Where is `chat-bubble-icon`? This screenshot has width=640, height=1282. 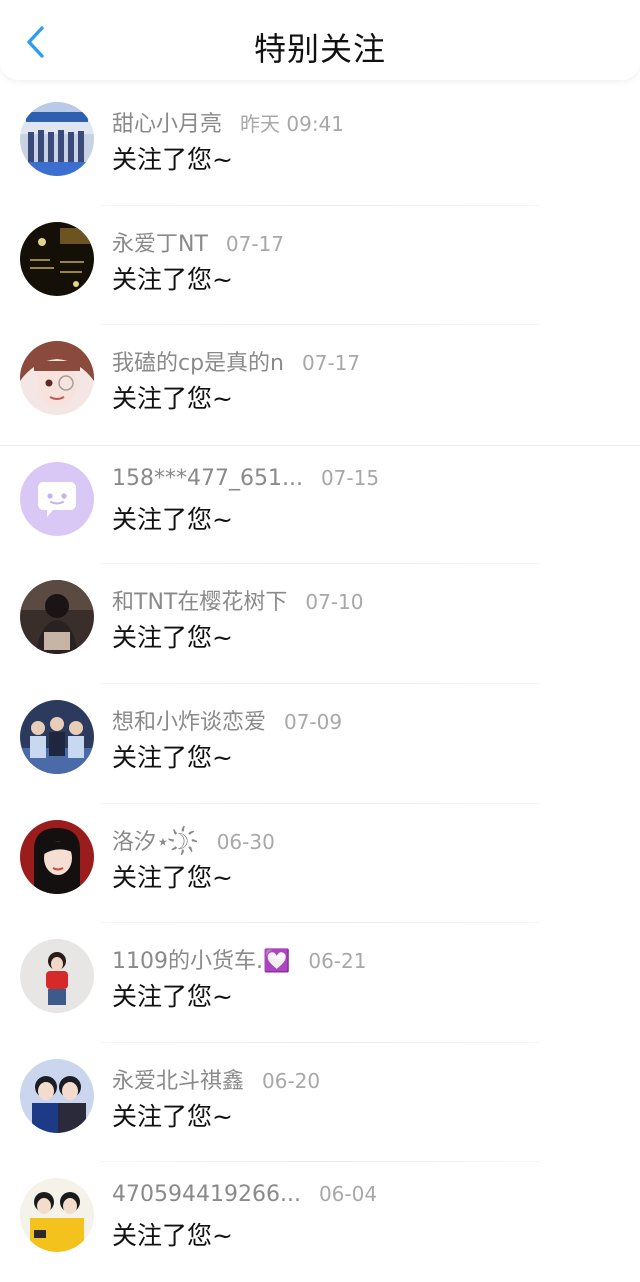 chat-bubble-icon is located at coordinates (57, 498).